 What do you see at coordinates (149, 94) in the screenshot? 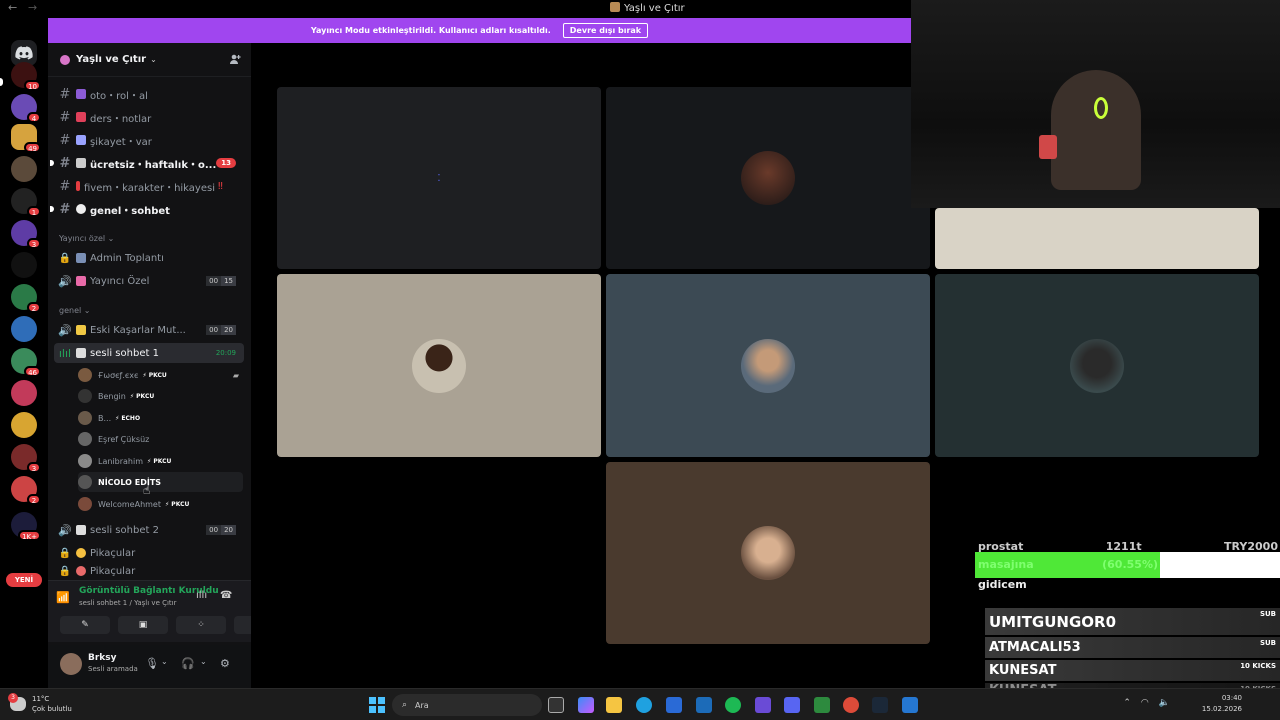
I see `text-channel: # oto・rol・al` at bounding box center [149, 94].